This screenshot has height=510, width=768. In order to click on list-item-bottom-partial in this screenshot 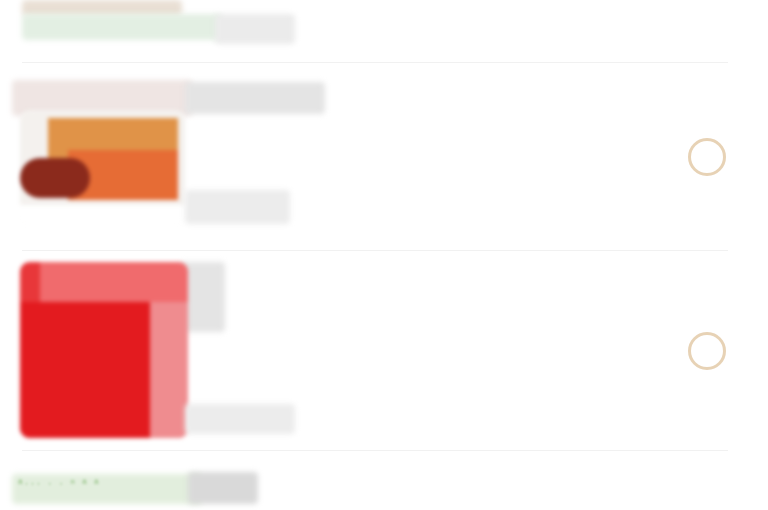, I will do `click(384, 483)`.